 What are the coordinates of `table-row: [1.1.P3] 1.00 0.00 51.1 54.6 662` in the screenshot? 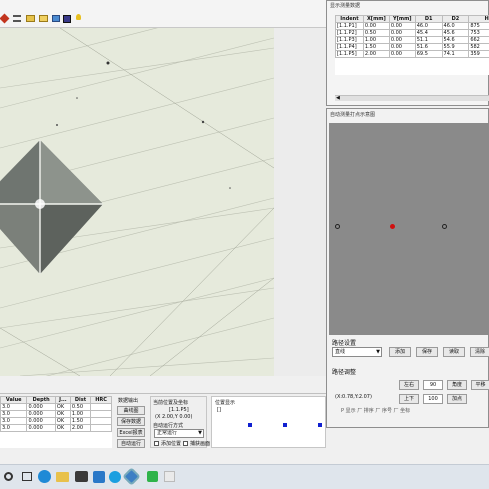 It's located at (412, 40).